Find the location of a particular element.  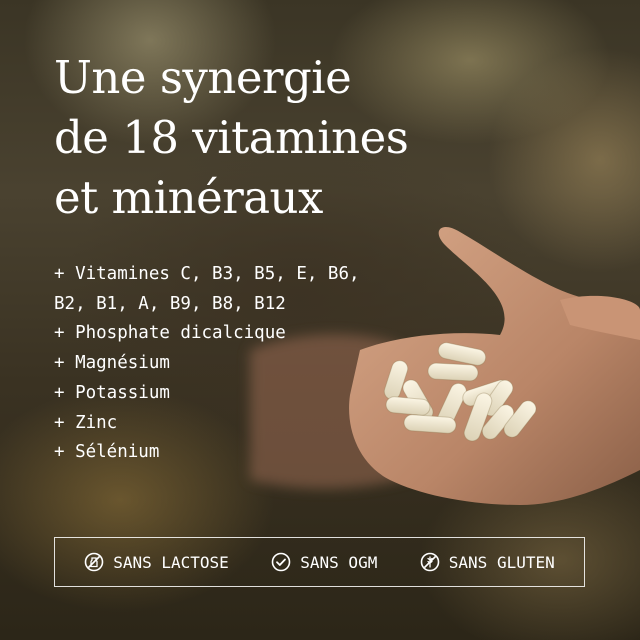

badge-sans-gluten-label: SANS GLUTEN is located at coordinates (501, 562).